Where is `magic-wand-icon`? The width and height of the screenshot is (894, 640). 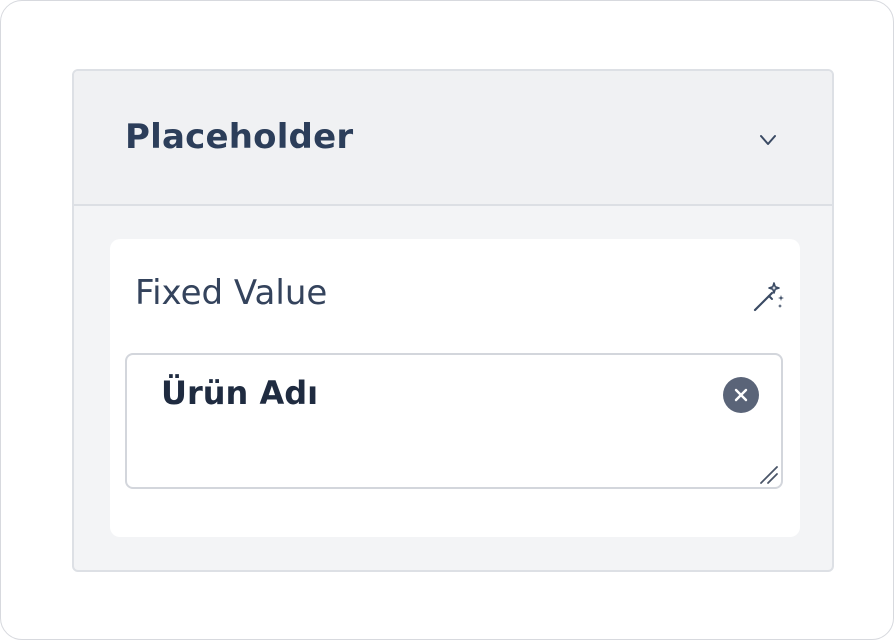 magic-wand-icon is located at coordinates (768, 297).